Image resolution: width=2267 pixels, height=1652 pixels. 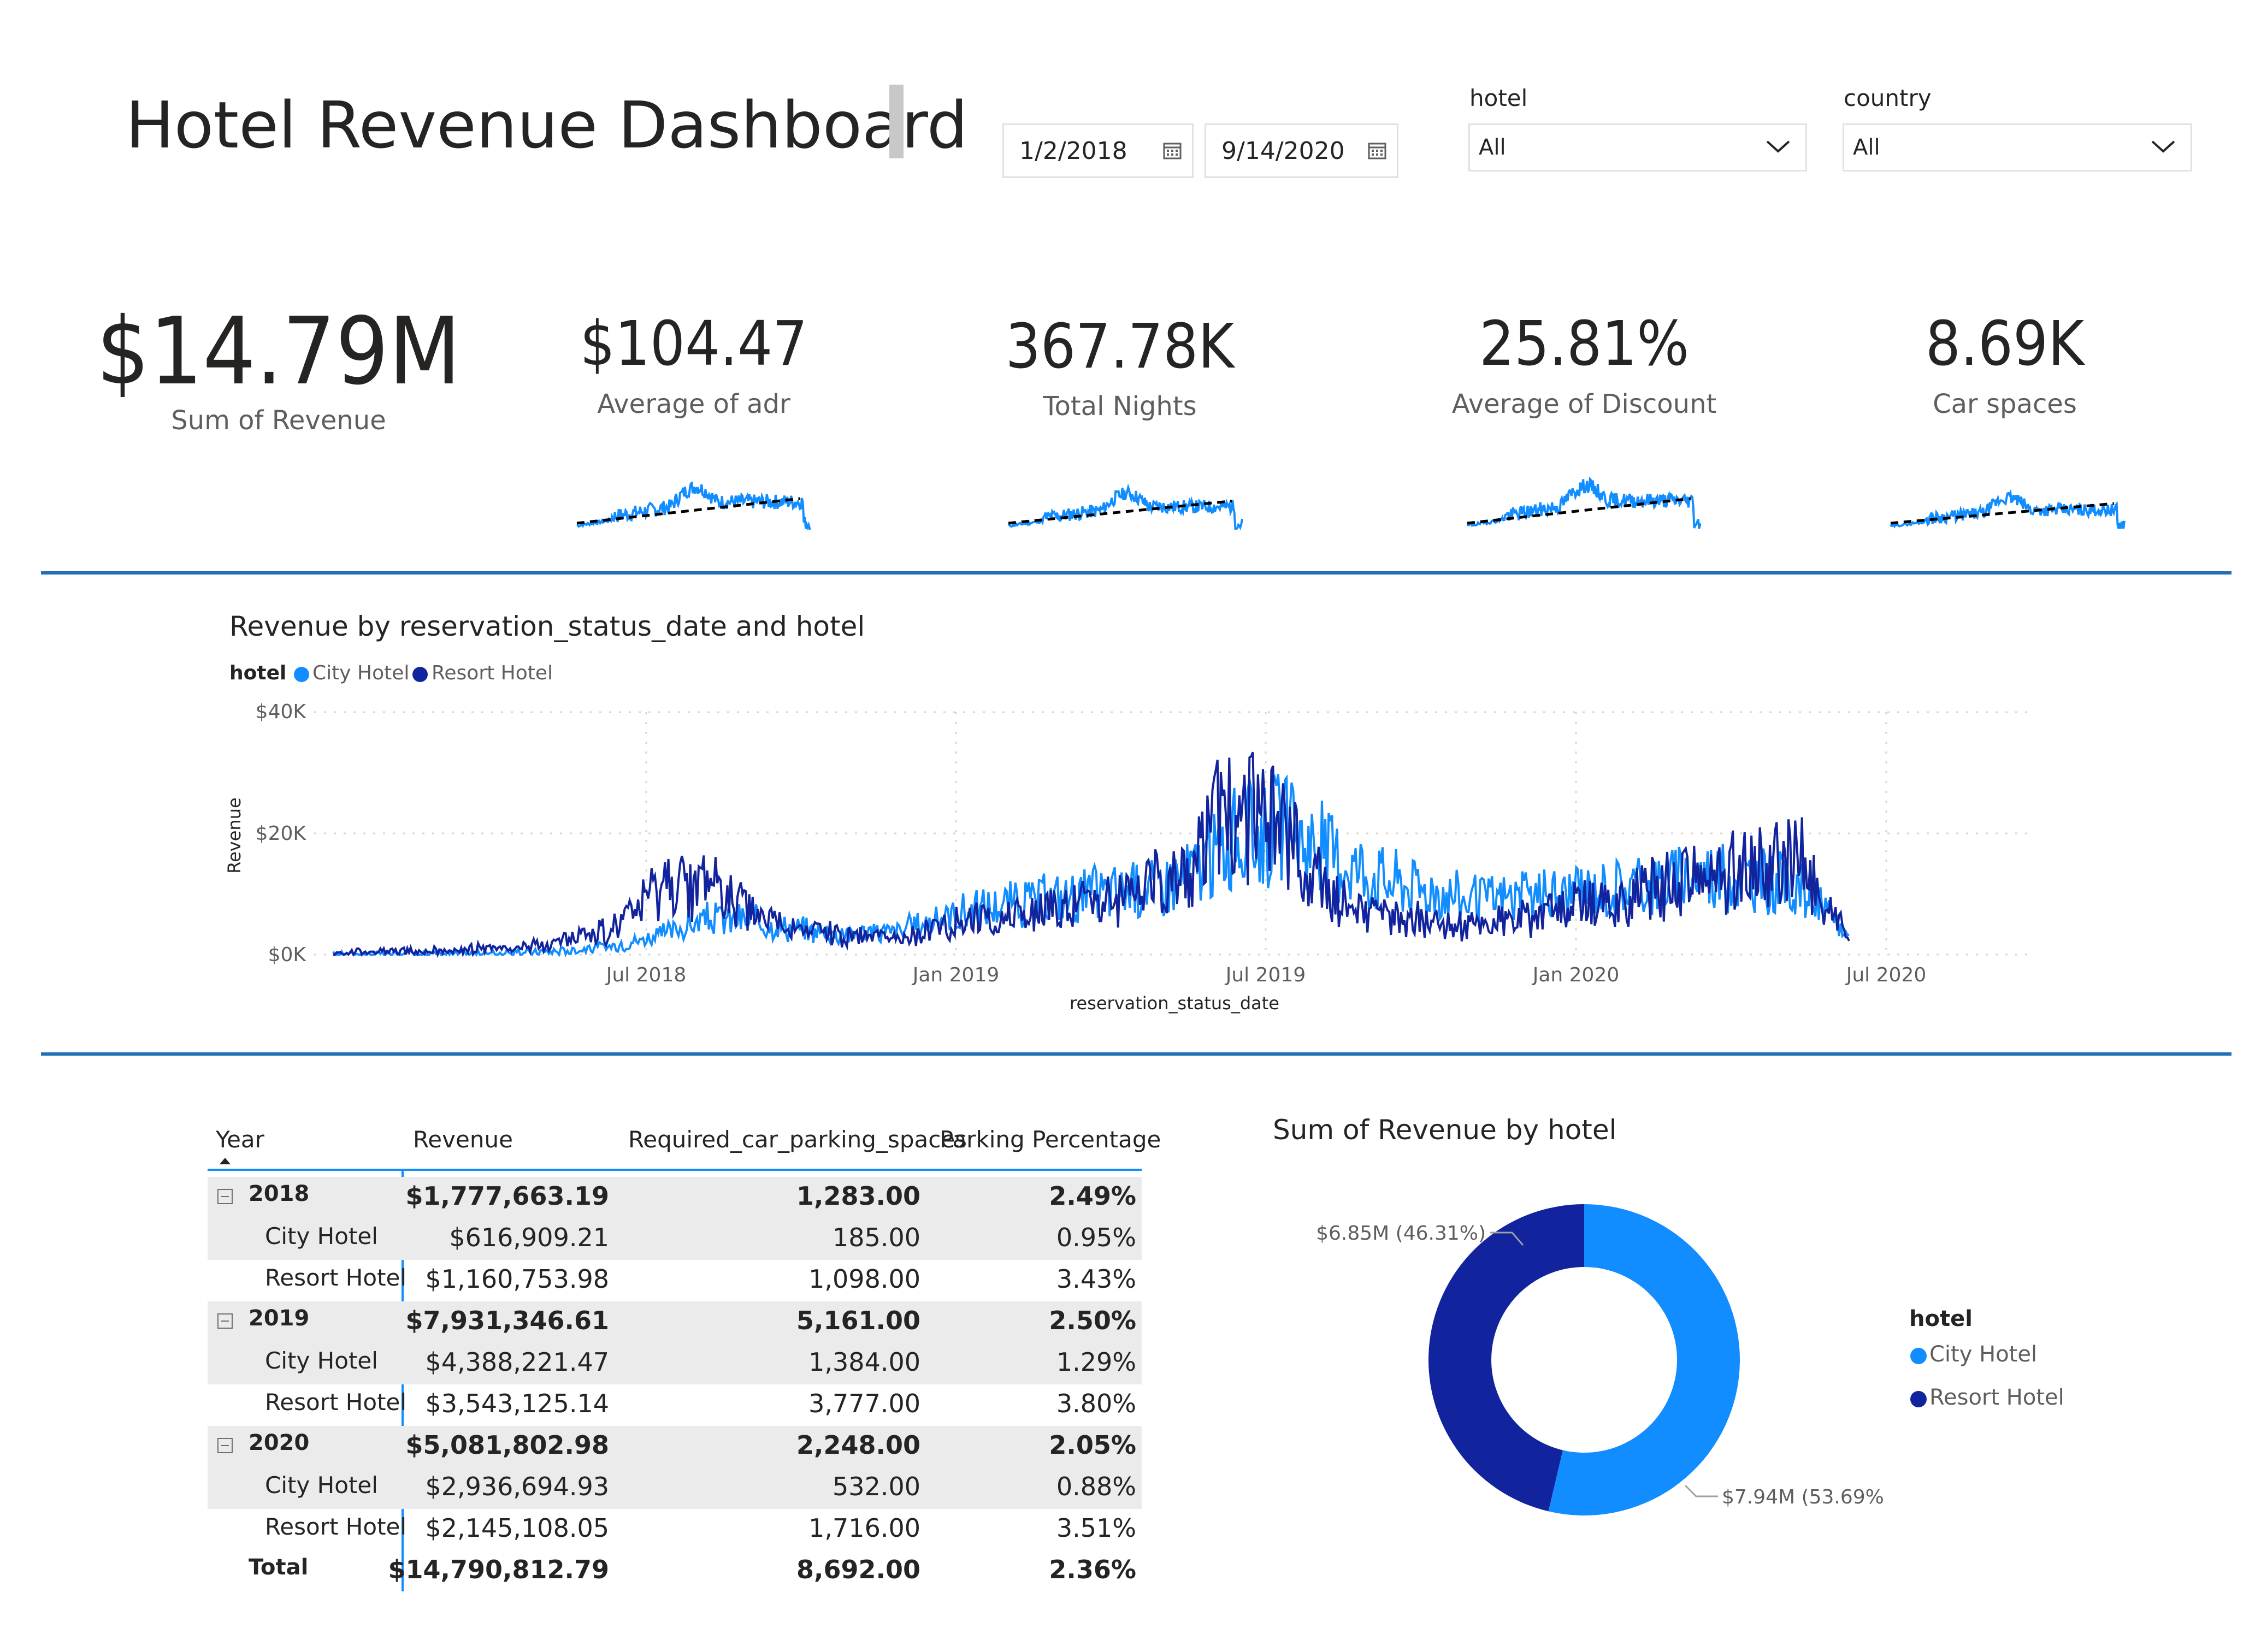 What do you see at coordinates (2005, 344) in the screenshot?
I see `kpi-car-spaces-value: 8.69K` at bounding box center [2005, 344].